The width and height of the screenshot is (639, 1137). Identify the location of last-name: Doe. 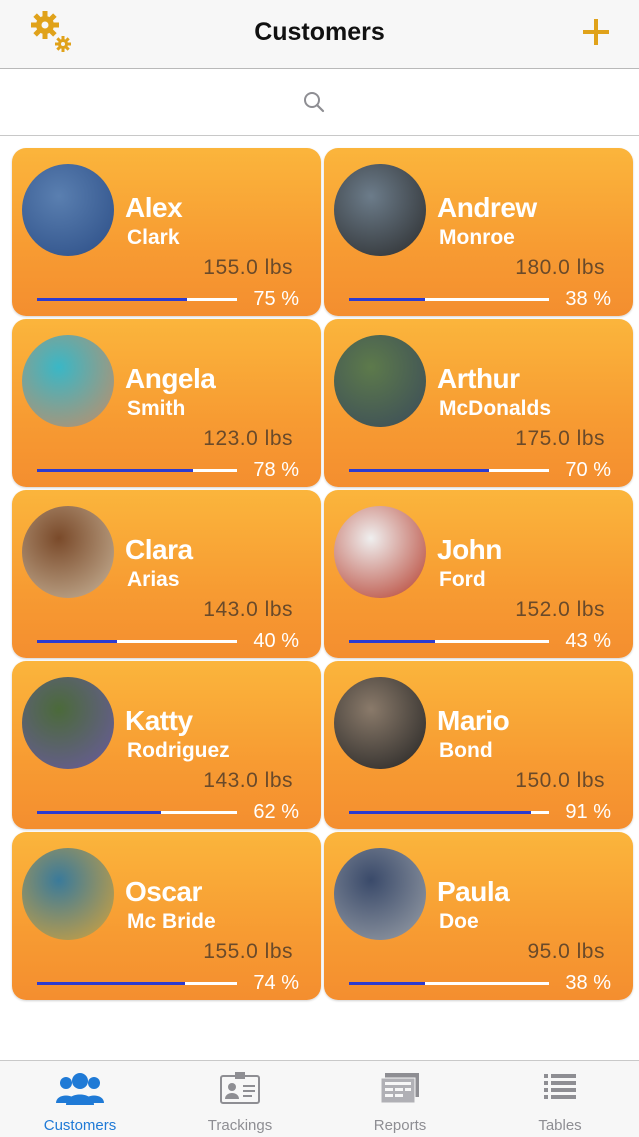
(459, 921).